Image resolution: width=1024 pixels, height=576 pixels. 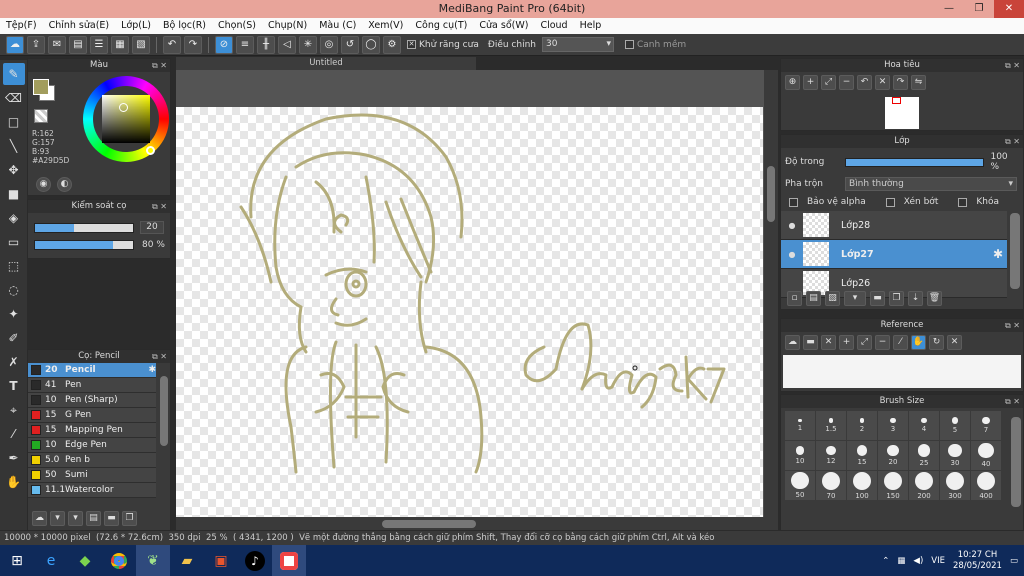 What do you see at coordinates (918, 342) in the screenshot?
I see `hand-icon: ✋` at bounding box center [918, 342].